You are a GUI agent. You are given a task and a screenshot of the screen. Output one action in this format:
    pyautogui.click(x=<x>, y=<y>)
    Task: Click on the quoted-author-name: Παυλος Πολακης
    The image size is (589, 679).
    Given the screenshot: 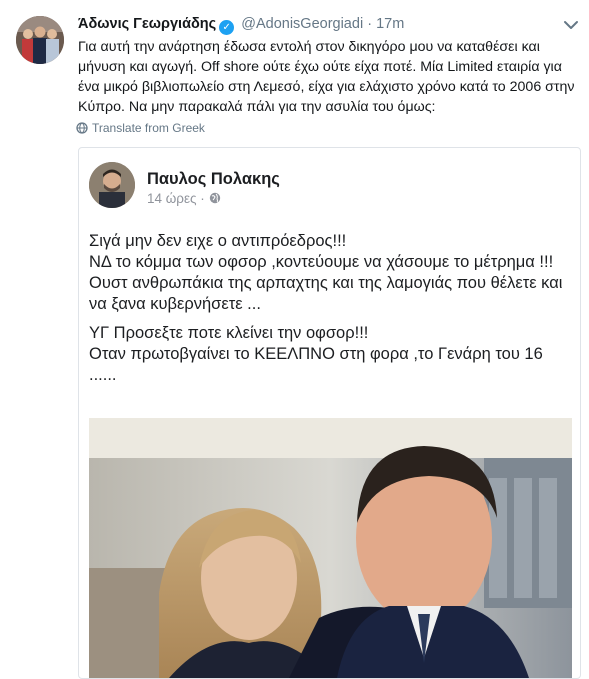 What is the action you would take?
    pyautogui.click(x=213, y=179)
    